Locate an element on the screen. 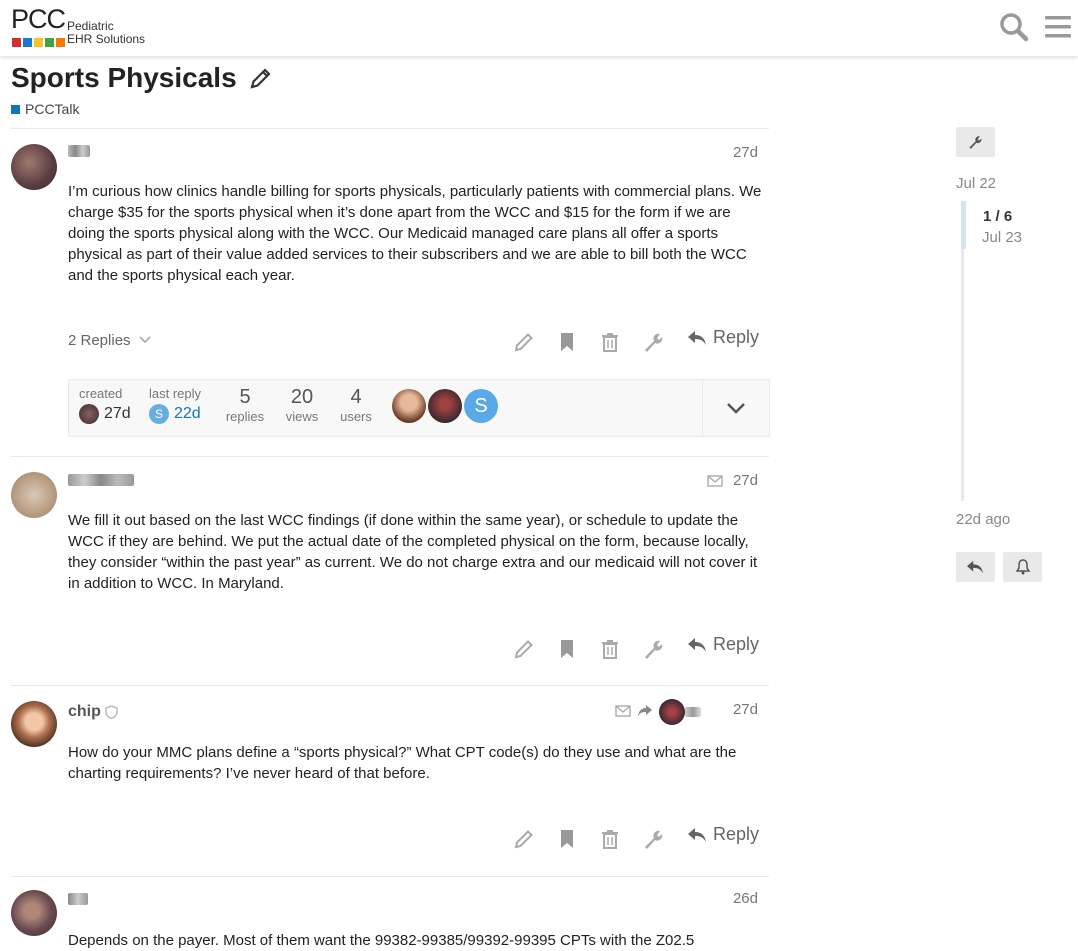  replies-toggle-label: 2 Replies is located at coordinates (99, 340).